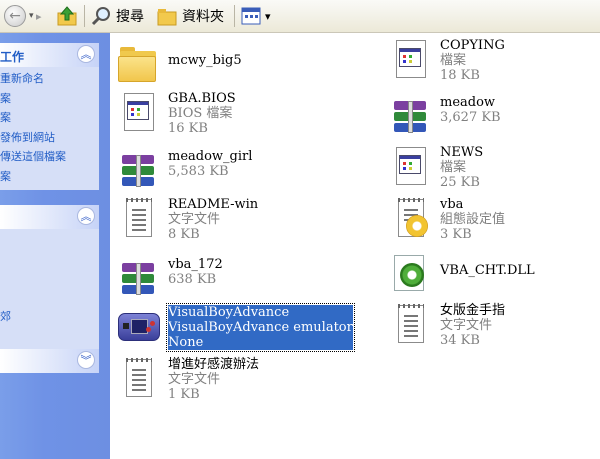 This screenshot has height=459, width=600. Describe the element at coordinates (49, 79) in the screenshot. I see `task-link-rename: 重新命名` at that location.